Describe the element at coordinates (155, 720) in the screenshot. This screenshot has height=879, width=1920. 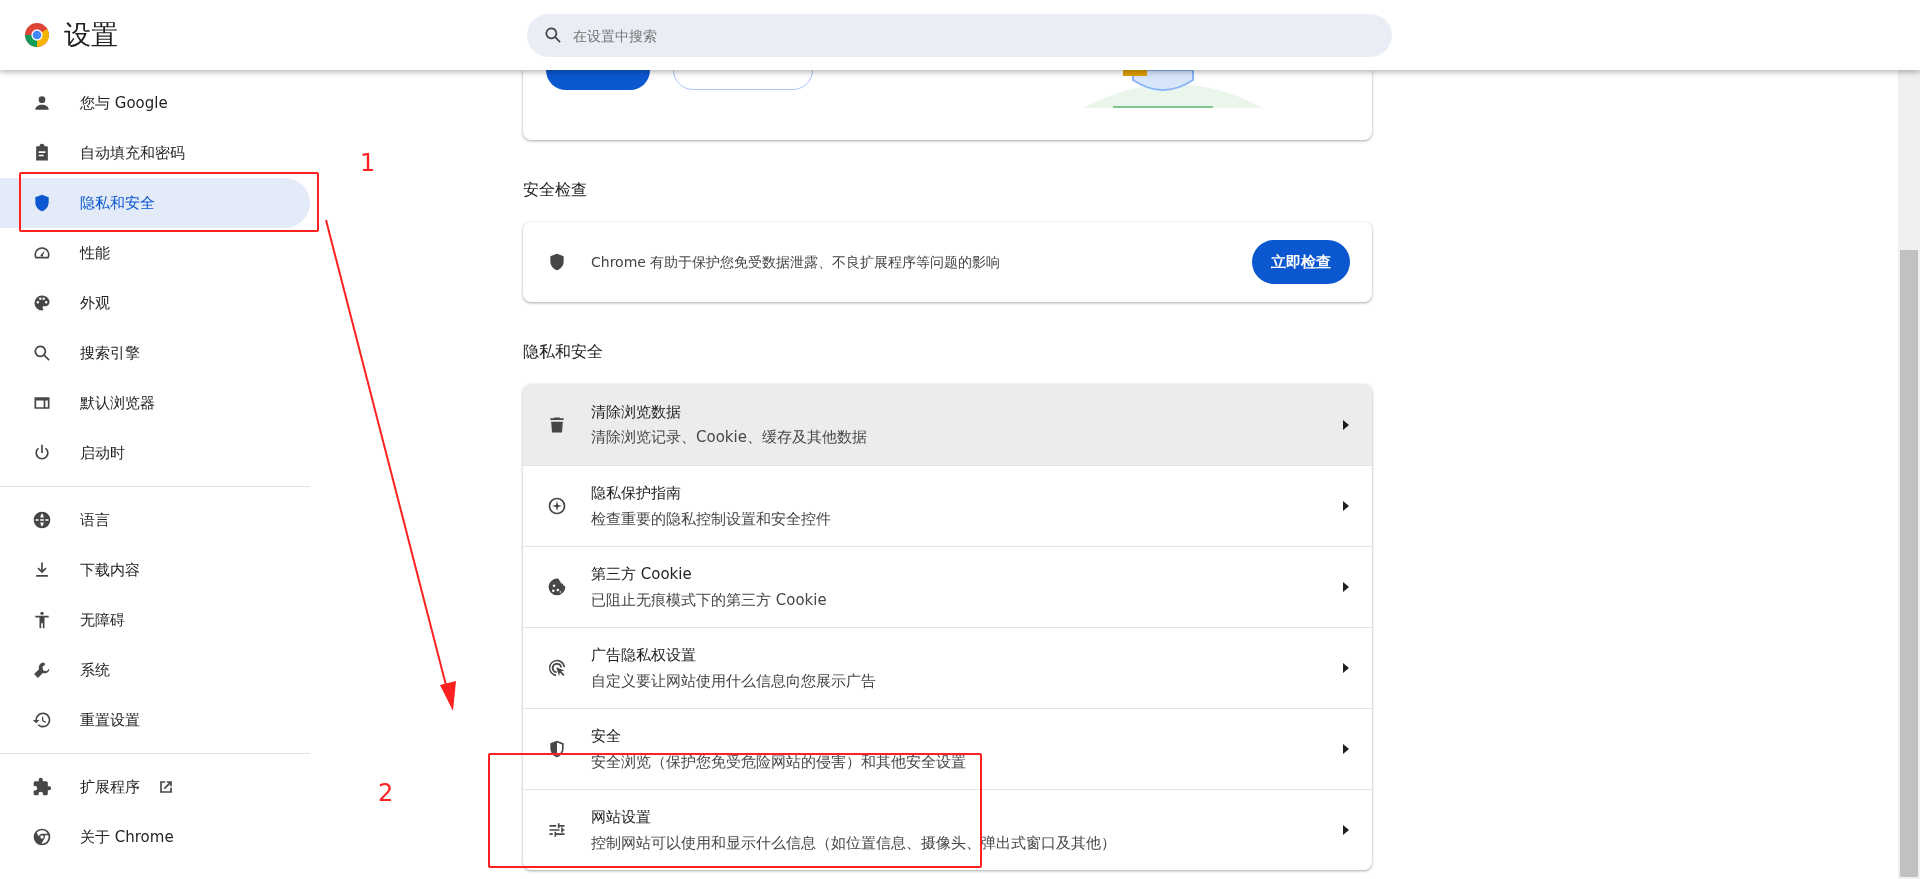
I see `sidebar-item: 重置设置` at that location.